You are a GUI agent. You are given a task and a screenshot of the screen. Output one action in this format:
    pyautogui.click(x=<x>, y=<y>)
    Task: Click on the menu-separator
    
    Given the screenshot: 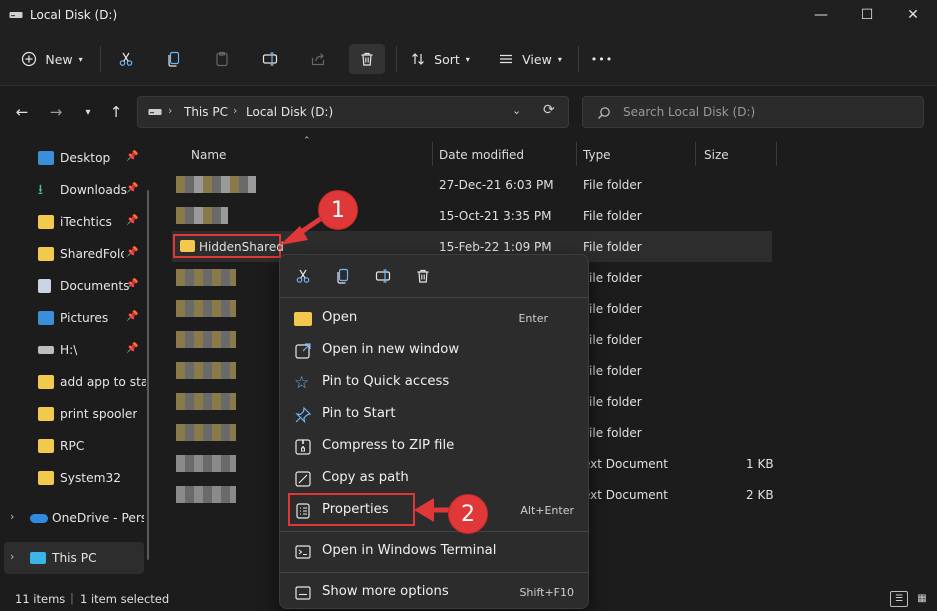 What is the action you would take?
    pyautogui.click(x=434, y=572)
    